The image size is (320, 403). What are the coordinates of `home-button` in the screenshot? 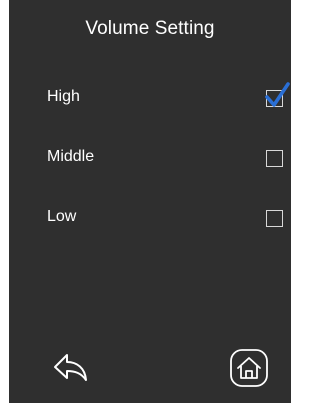 It's located at (249, 368).